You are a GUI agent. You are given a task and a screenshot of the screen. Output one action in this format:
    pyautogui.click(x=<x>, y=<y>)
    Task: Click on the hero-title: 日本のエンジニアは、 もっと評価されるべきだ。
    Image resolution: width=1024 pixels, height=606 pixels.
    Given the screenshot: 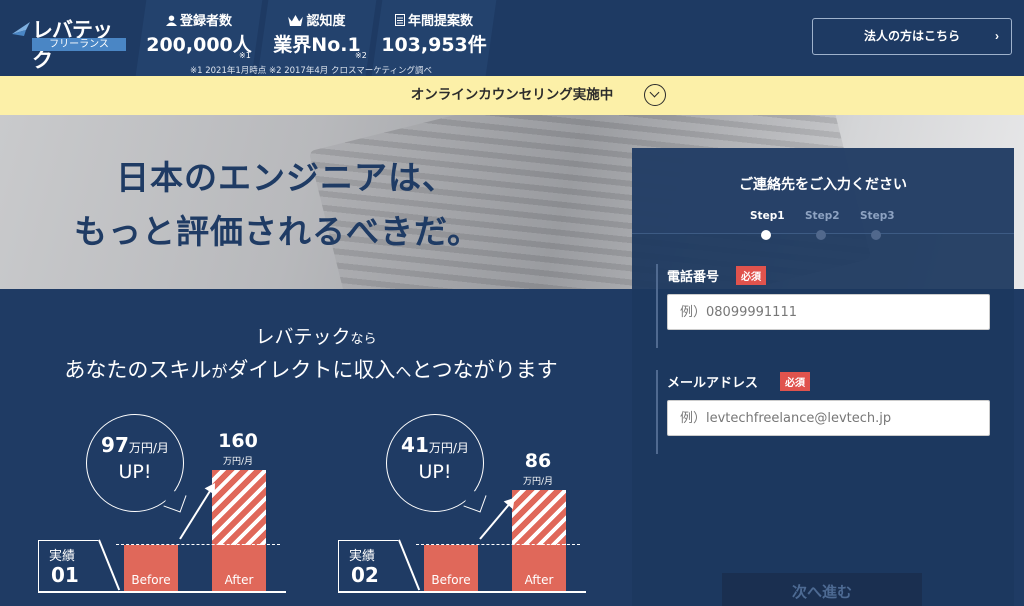 What is the action you would take?
    pyautogui.click(x=277, y=205)
    